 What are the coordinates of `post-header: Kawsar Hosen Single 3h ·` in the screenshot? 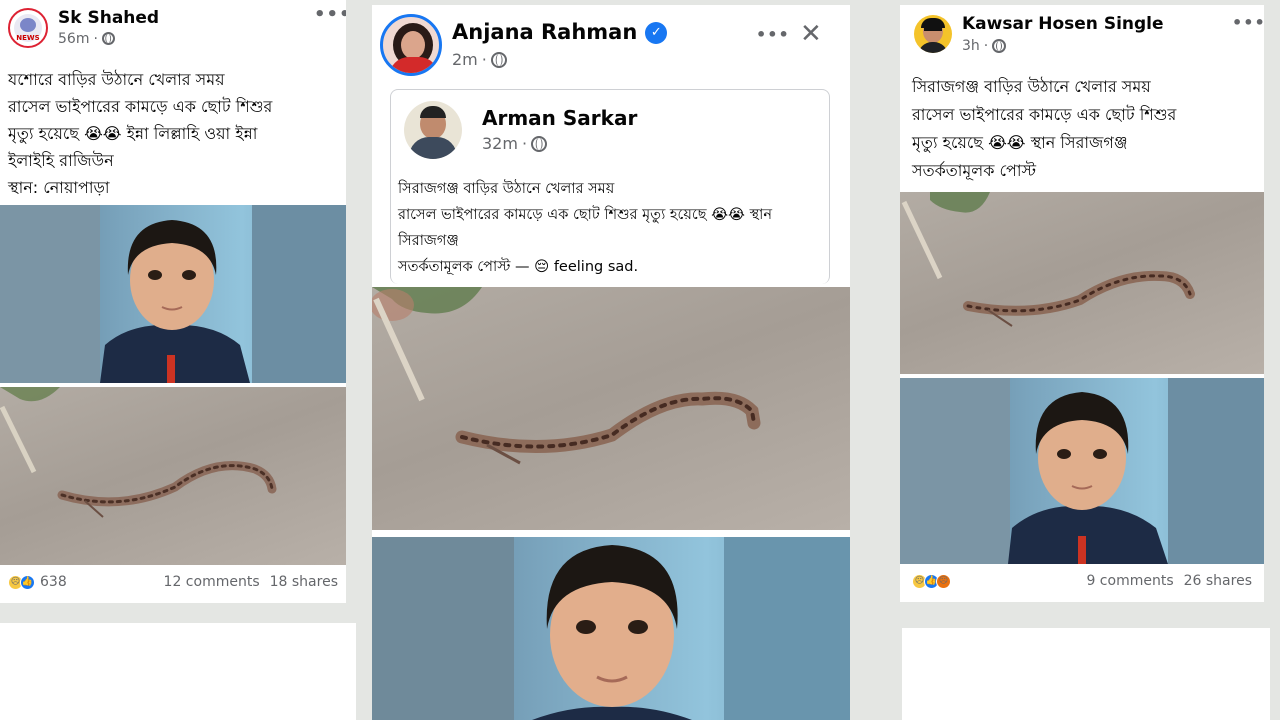 It's located at (1039, 34).